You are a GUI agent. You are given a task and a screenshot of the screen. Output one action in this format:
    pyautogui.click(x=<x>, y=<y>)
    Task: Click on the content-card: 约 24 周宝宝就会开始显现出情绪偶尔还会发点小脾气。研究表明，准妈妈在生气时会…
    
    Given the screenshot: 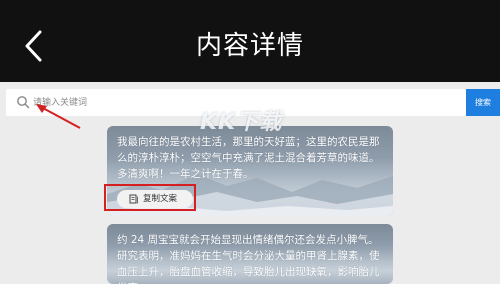 What is the action you would take?
    pyautogui.click(x=250, y=254)
    